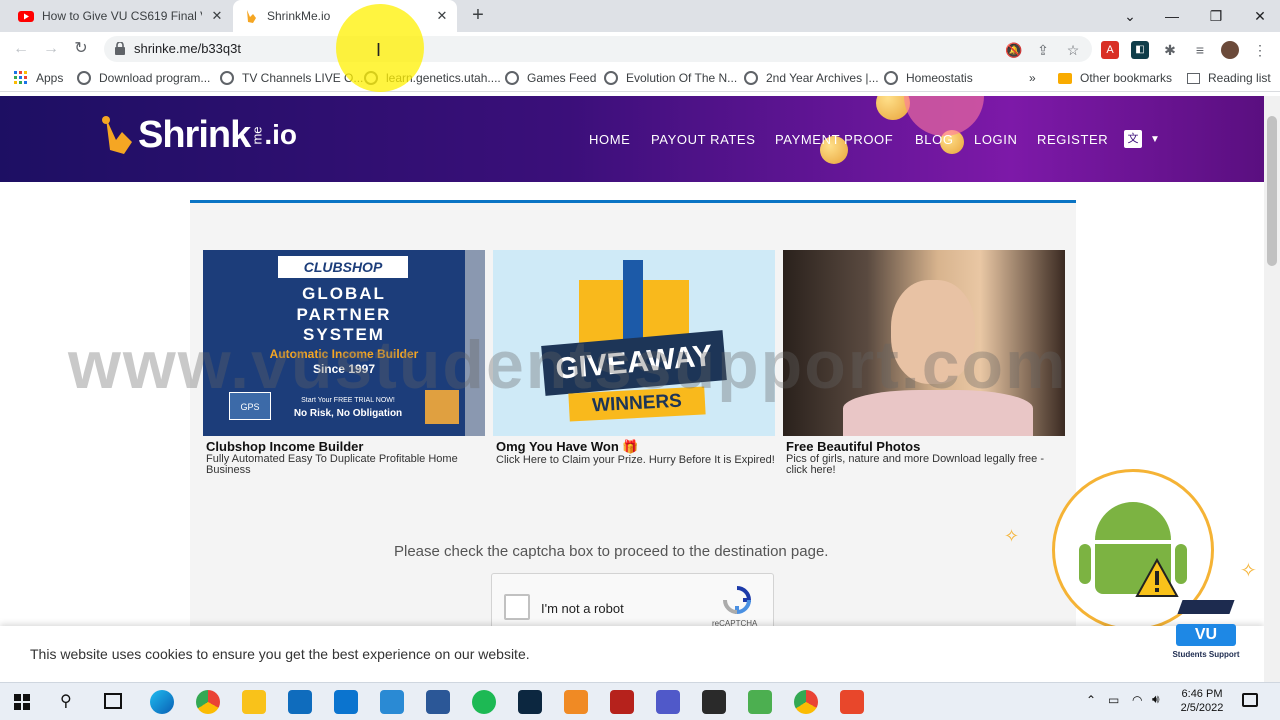 The image size is (1280, 720). What do you see at coordinates (344, 293) in the screenshot?
I see `ad-text: GLOBAL` at bounding box center [344, 293].